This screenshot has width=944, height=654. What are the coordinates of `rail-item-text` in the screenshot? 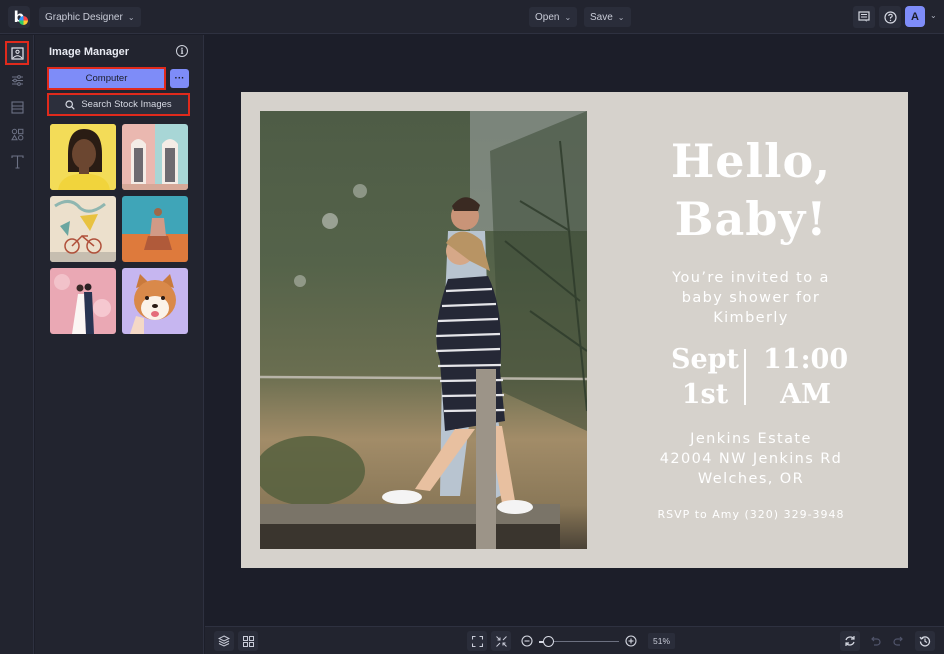 It's located at (17, 162).